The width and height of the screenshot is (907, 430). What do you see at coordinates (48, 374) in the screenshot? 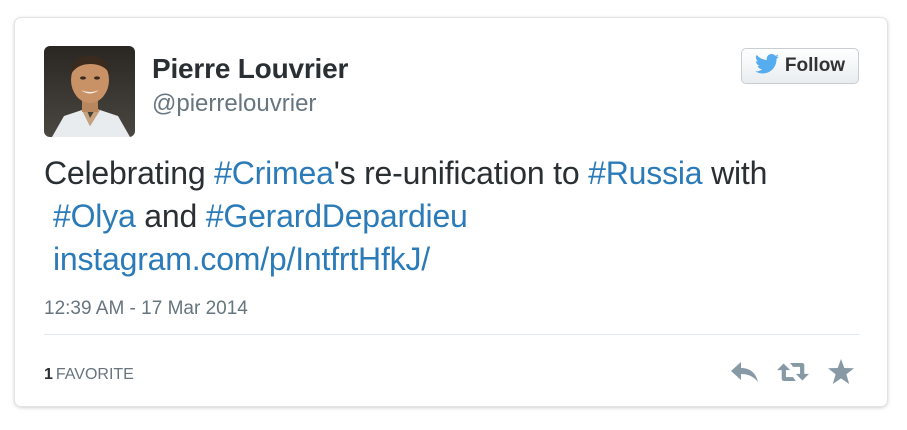
I see `favorite-count: 1` at bounding box center [48, 374].